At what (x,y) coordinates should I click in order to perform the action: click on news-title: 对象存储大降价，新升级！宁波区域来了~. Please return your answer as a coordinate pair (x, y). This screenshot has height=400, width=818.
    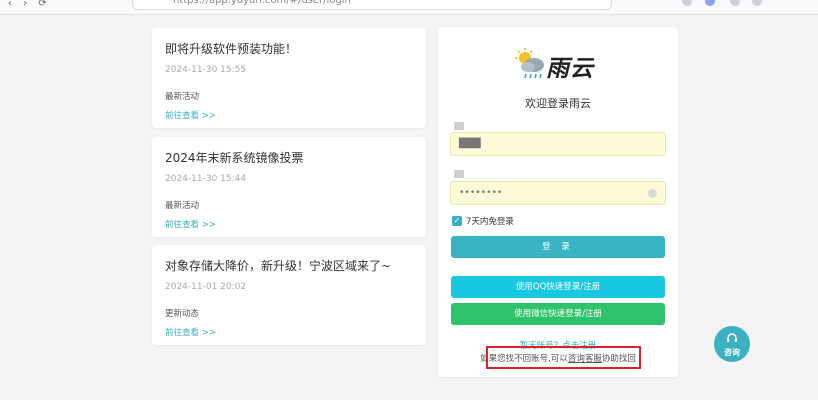
    Looking at the image, I should click on (289, 265).